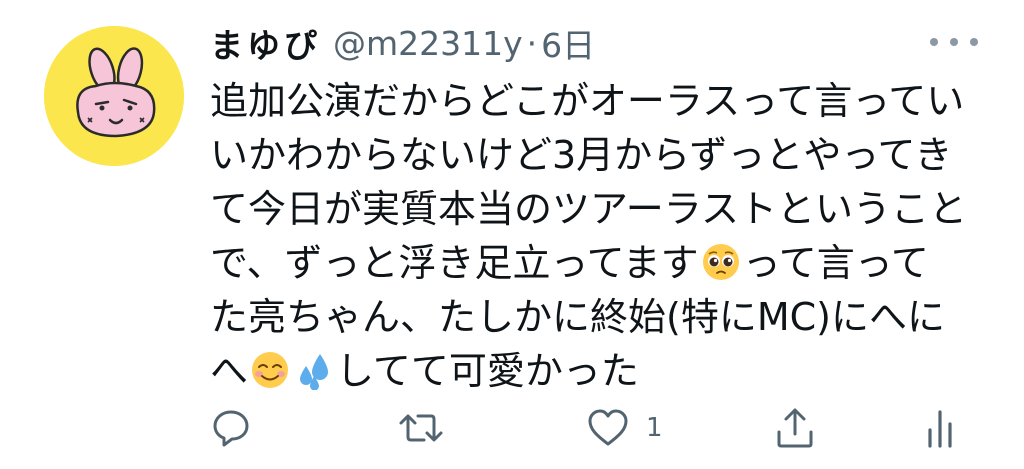  I want to click on user-handle: @m22311y, so click(428, 43).